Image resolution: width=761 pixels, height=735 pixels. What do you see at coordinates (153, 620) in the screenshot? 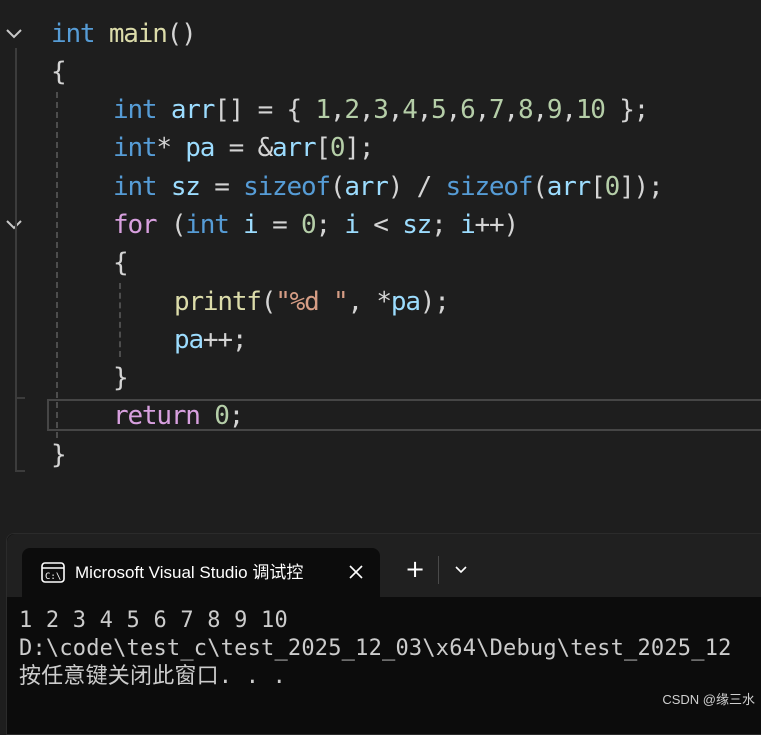
I see `console-output-line: 1 2 3 4 5 6 7 8 9 10` at bounding box center [153, 620].